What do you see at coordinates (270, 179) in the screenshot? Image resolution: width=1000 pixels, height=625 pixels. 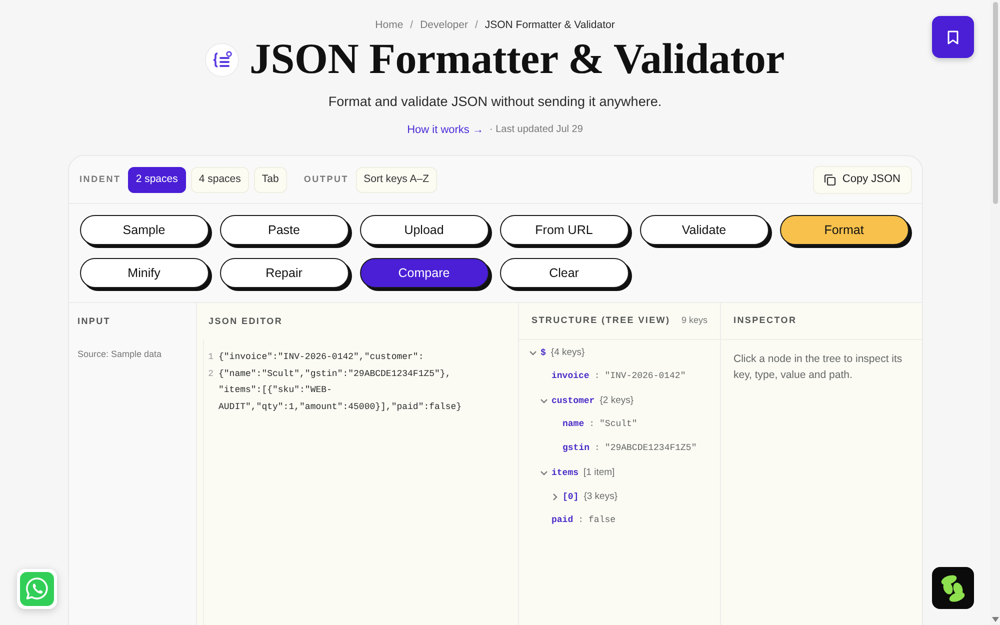 I see `indent-option: Tab` at bounding box center [270, 179].